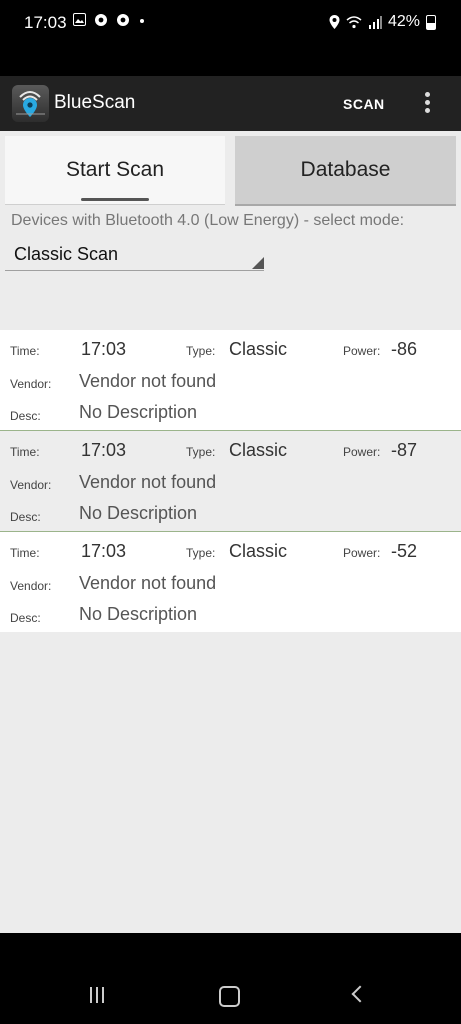  I want to click on system-nav-bar, so click(230, 978).